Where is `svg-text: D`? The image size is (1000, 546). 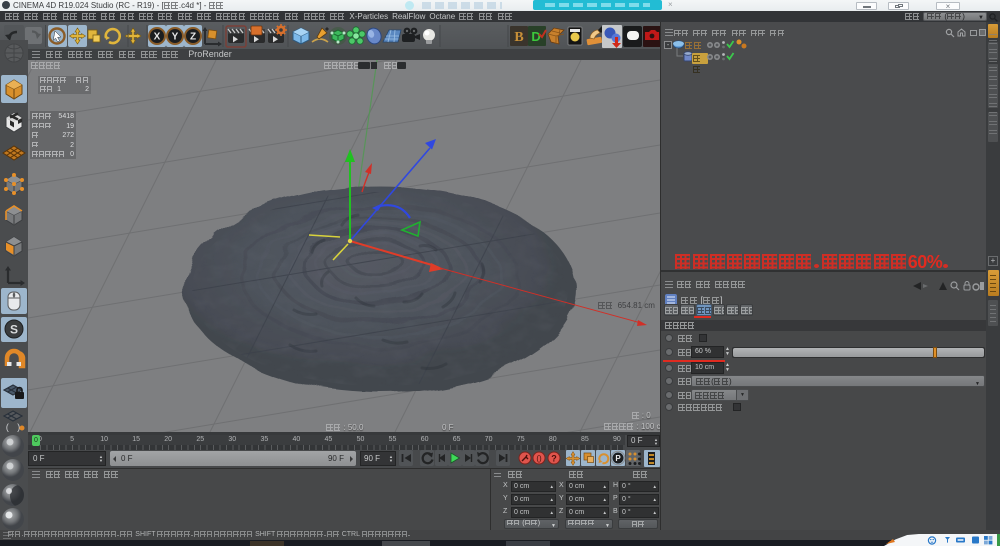 svg-text: D is located at coordinates (535, 36).